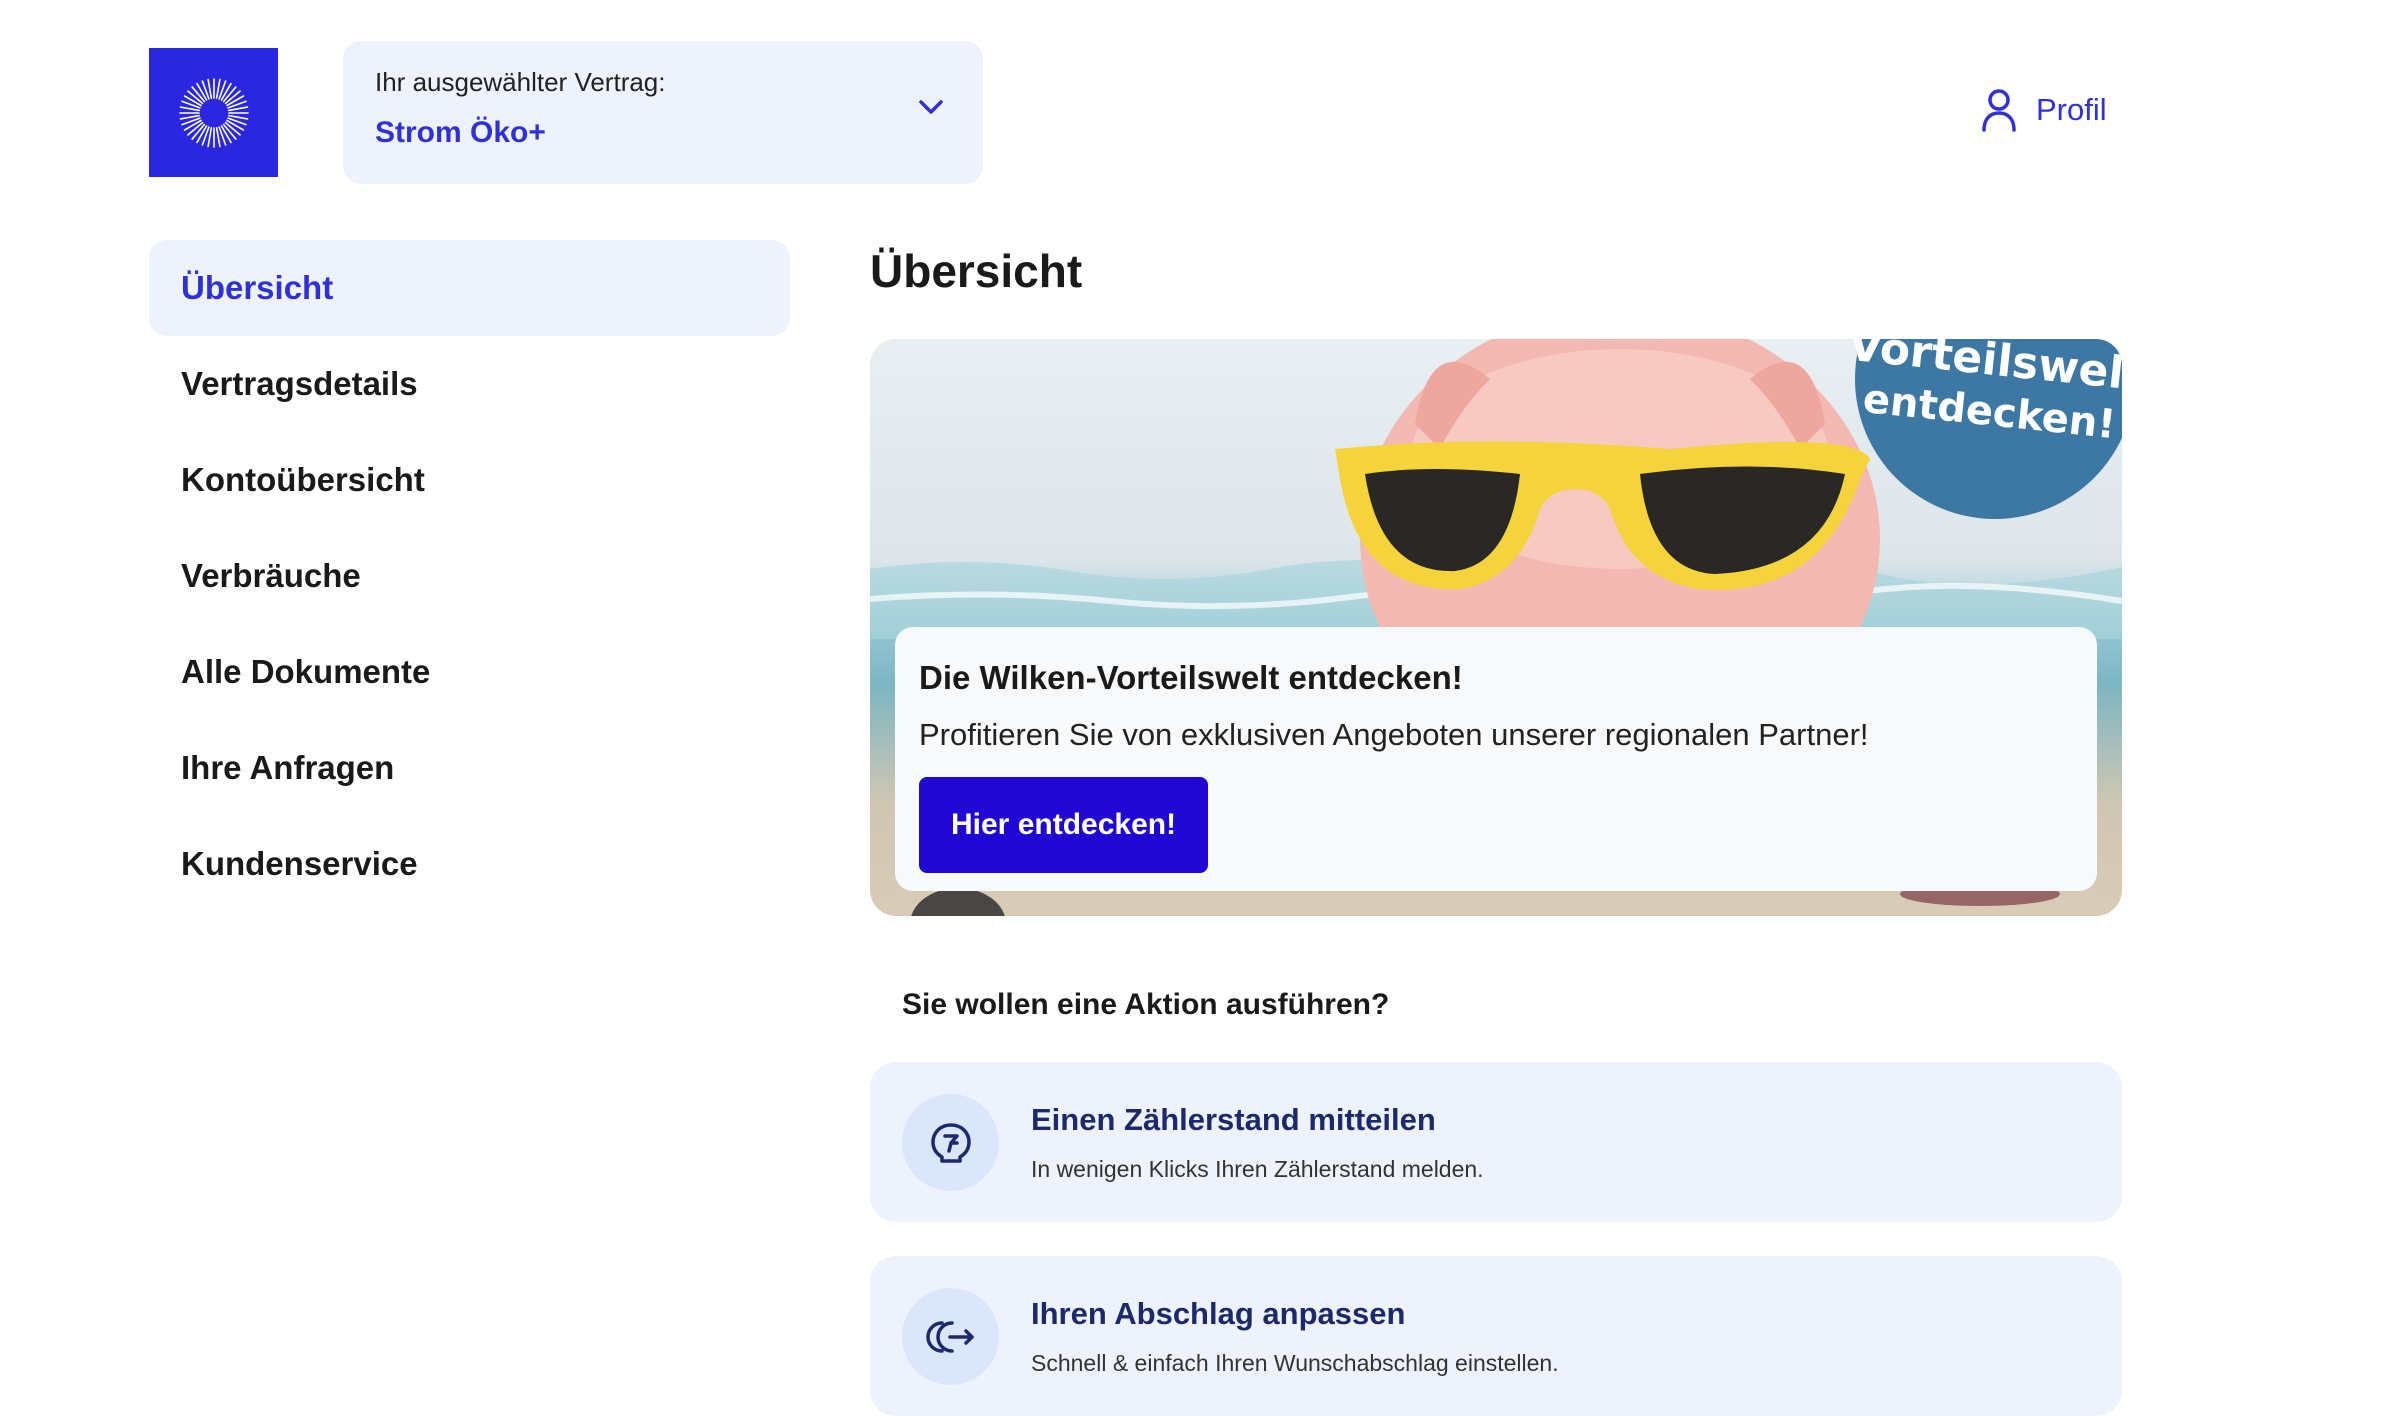 Image resolution: width=2396 pixels, height=1416 pixels. I want to click on sidebar-item-verbraeuche: Verbräuche, so click(469, 576).